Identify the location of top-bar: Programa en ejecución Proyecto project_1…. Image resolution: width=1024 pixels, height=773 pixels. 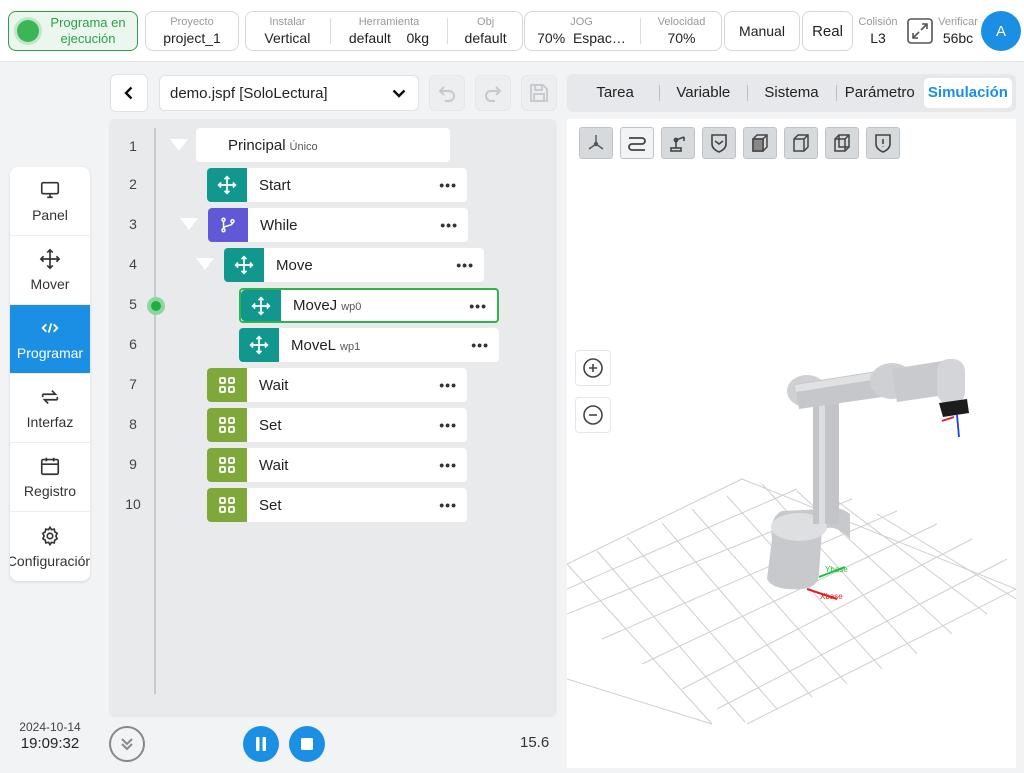
(512, 31).